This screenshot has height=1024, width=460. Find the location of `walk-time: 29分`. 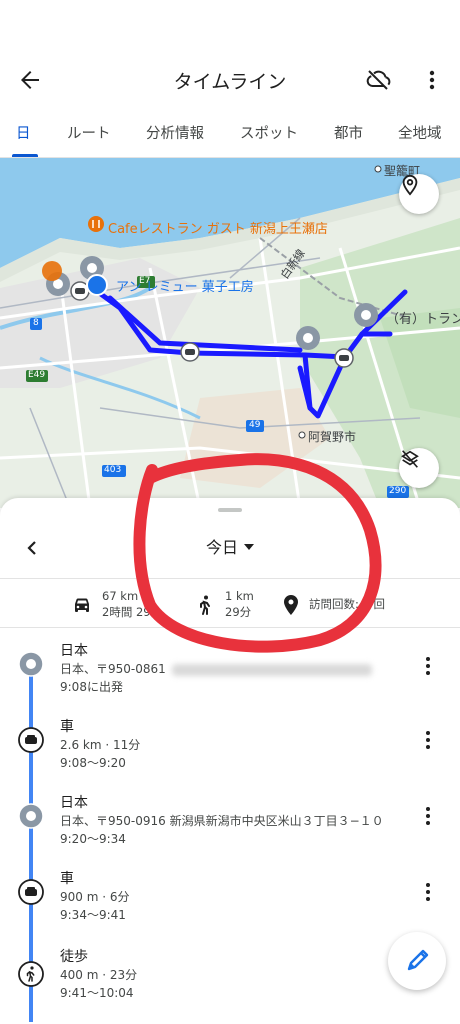

walk-time: 29分 is located at coordinates (238, 612).